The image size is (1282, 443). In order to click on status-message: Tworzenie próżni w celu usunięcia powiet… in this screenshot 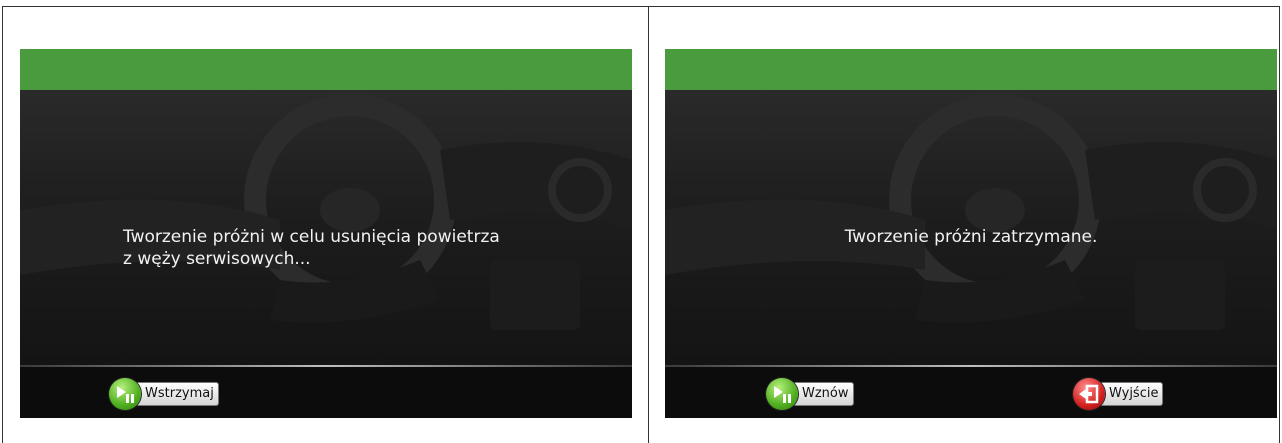, I will do `click(311, 248)`.